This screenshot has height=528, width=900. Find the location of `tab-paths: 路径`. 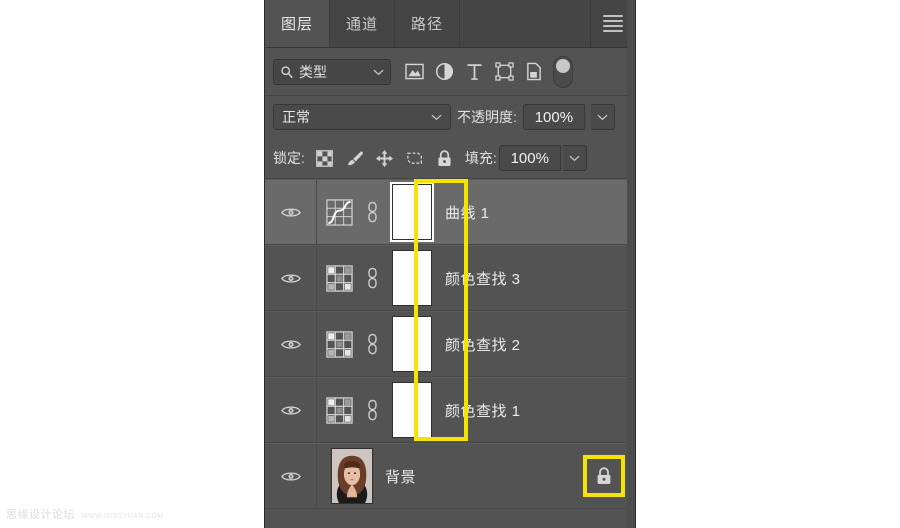

tab-paths: 路径 is located at coordinates (428, 23).